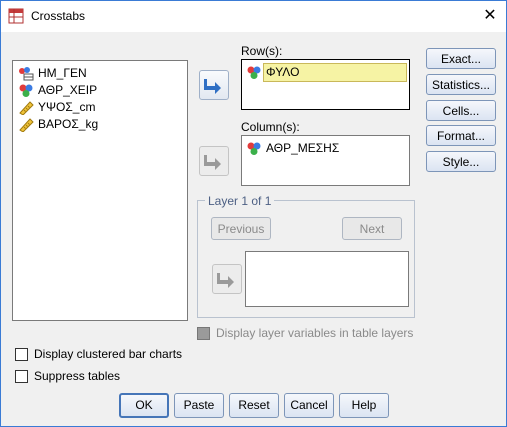 This screenshot has width=507, height=427. I want to click on rows-label: Row(s):, so click(262, 51).